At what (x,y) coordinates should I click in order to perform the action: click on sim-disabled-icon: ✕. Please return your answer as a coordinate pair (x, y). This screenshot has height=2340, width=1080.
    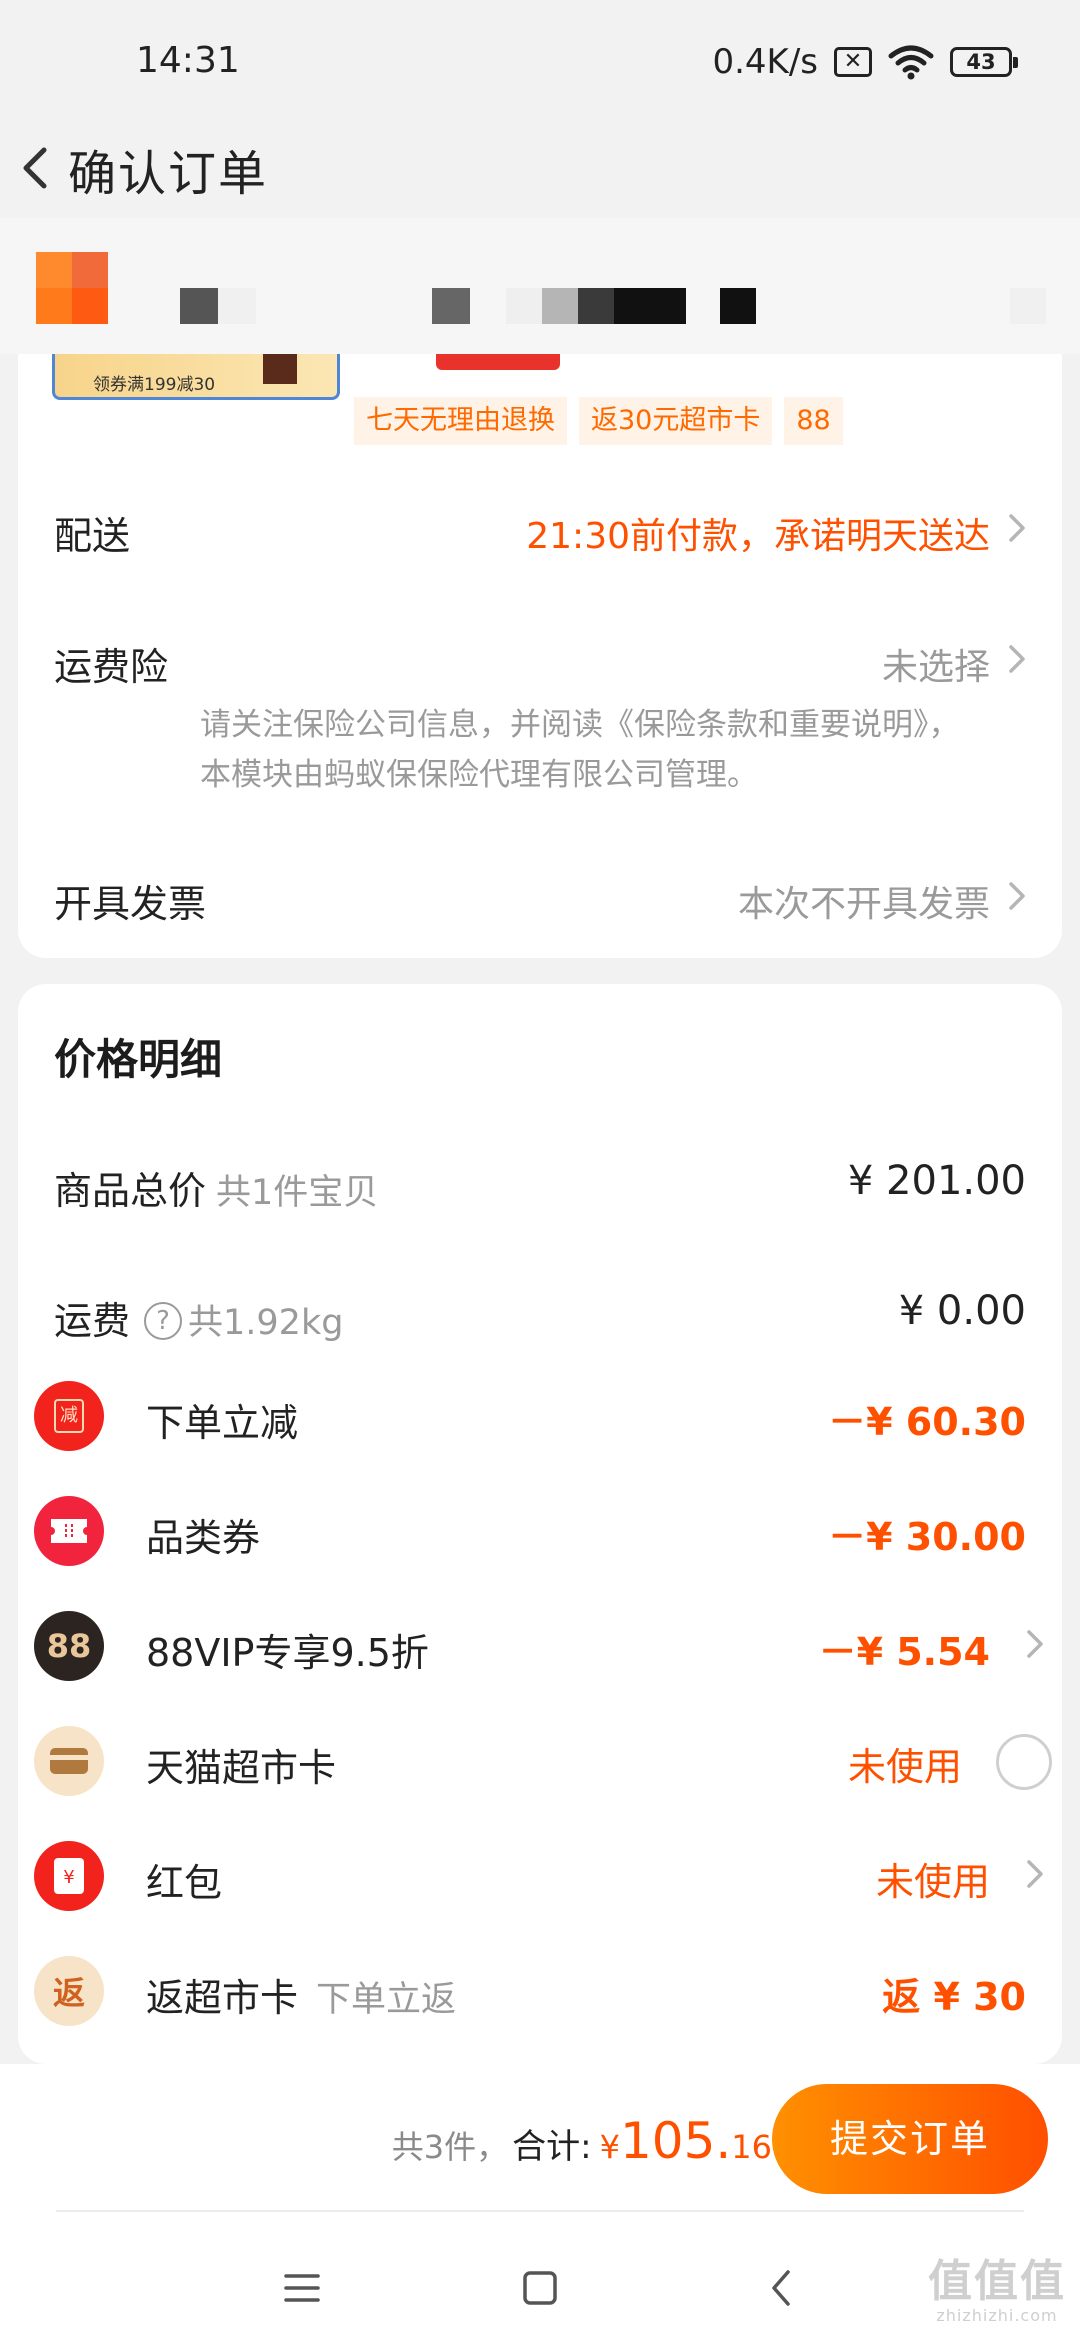
    Looking at the image, I should click on (853, 62).